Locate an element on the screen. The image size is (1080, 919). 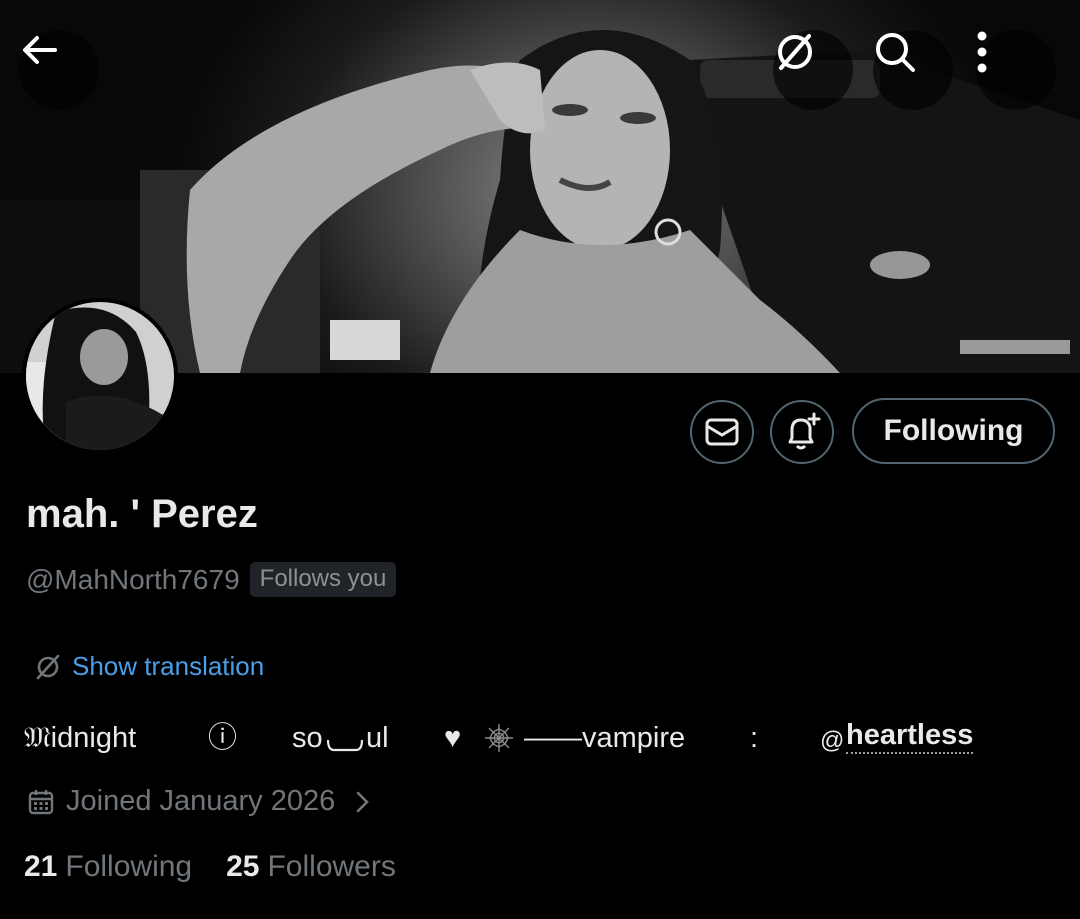
bell-plus-icon is located at coordinates (804, 431).